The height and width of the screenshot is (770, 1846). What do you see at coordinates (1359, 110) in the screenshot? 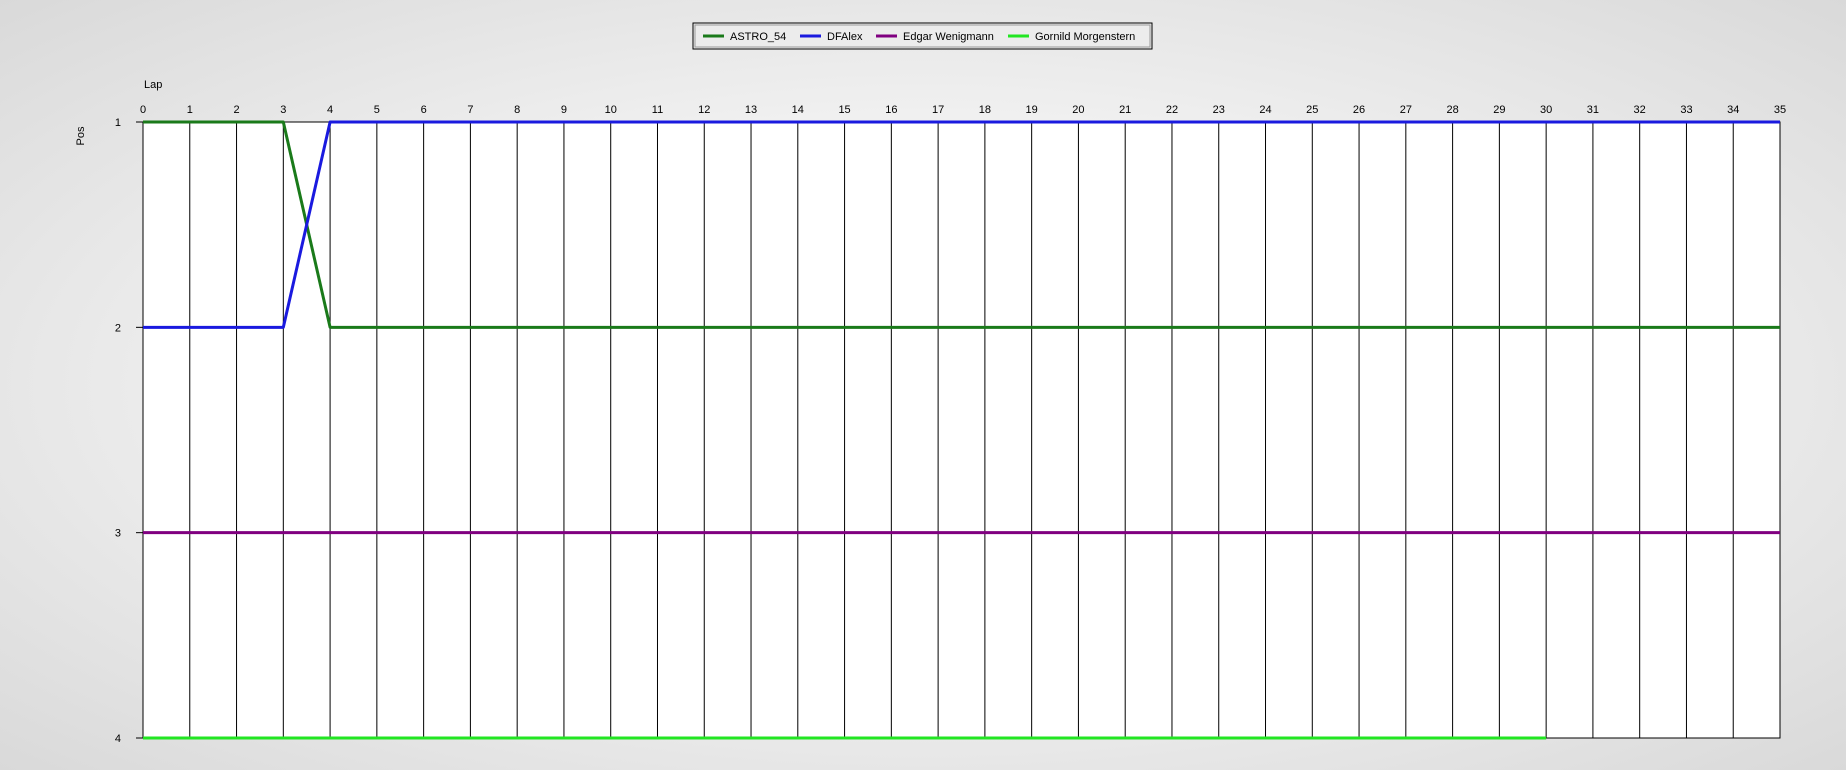
I see `x-tick-label-26: 26` at bounding box center [1359, 110].